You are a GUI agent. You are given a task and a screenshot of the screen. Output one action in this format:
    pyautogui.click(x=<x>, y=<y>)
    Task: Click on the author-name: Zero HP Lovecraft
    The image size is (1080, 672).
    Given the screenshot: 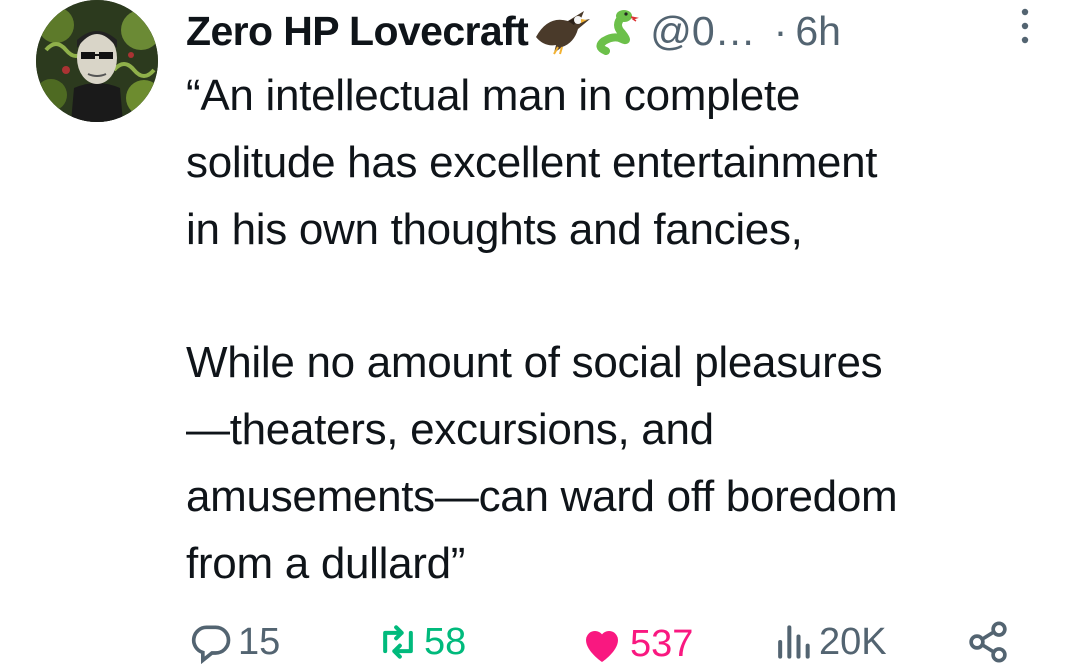 What is the action you would take?
    pyautogui.click(x=357, y=31)
    